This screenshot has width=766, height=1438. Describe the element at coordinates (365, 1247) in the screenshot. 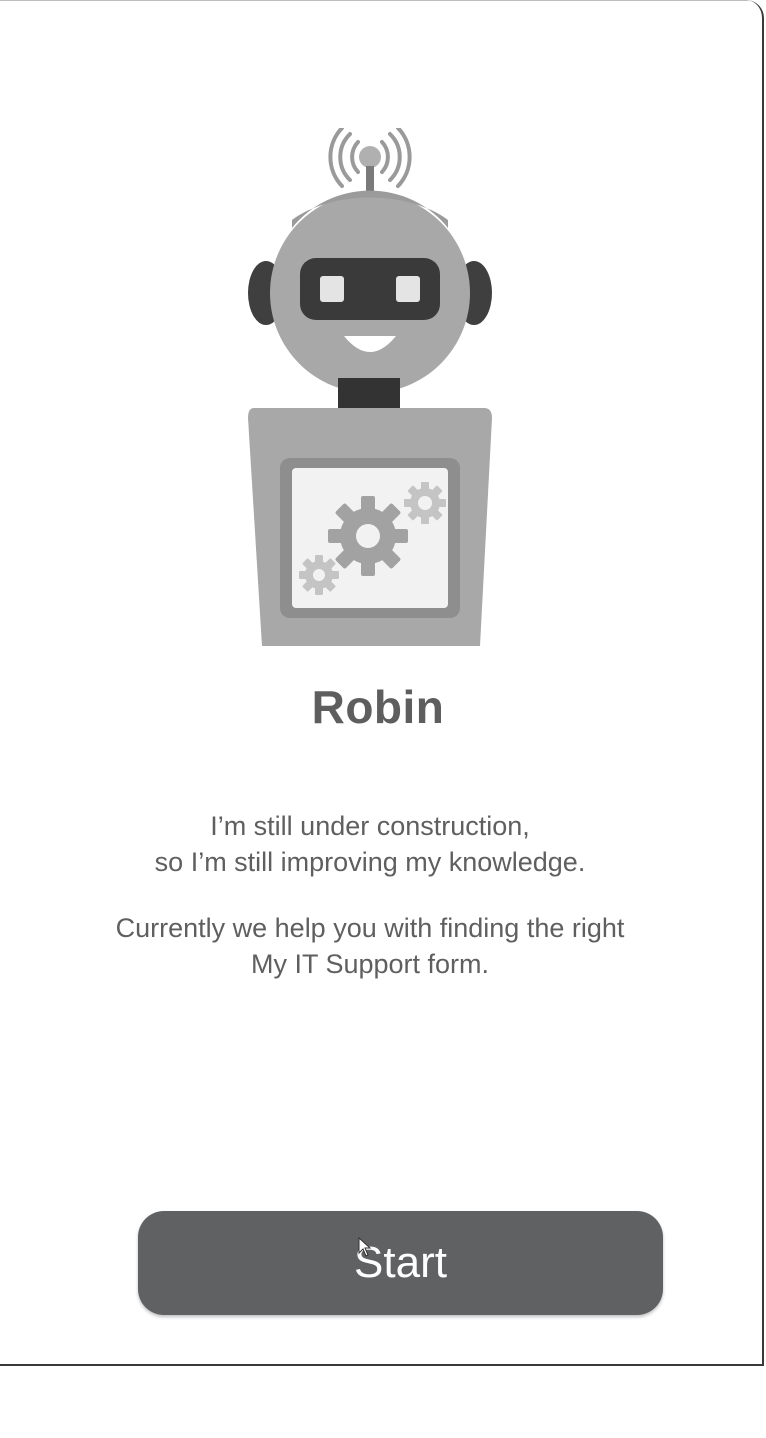

I see `mouse-pointer-icon` at that location.